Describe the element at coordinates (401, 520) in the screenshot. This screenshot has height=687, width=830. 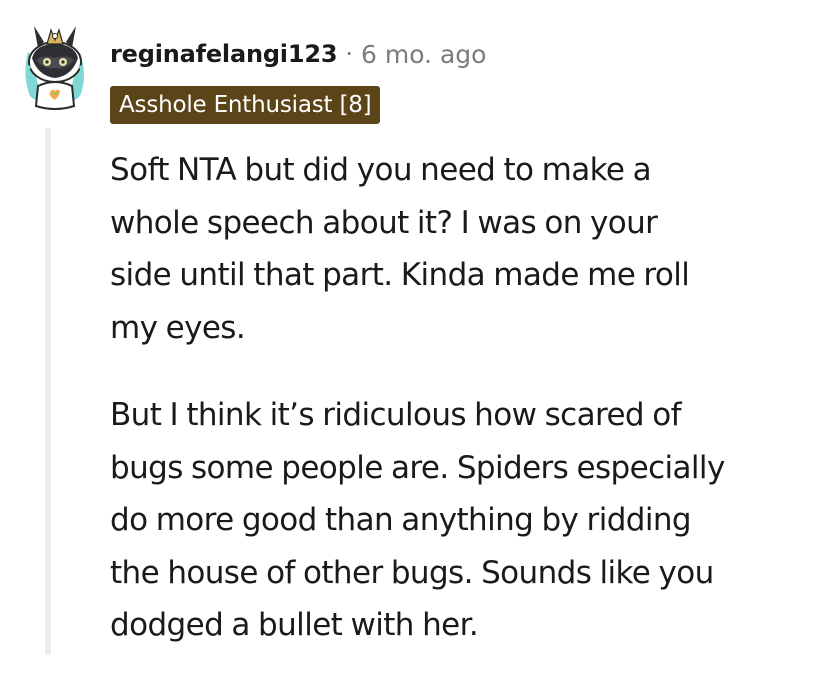
I see `comment-line: do more good than anything by ridding` at that location.